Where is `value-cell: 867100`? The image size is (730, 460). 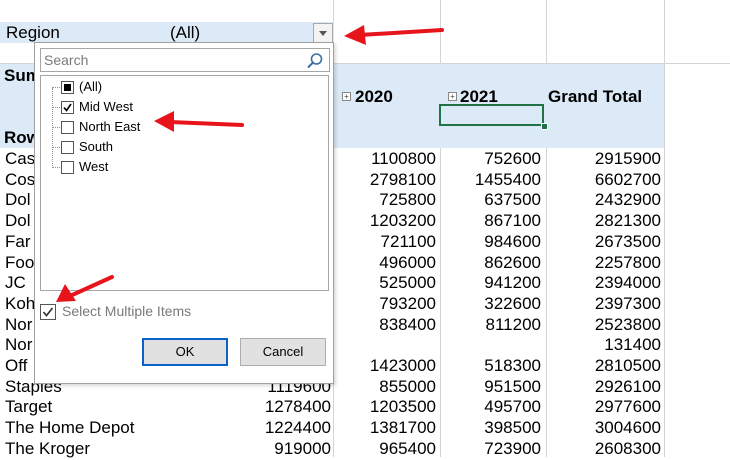 value-cell: 867100 is located at coordinates (473, 221).